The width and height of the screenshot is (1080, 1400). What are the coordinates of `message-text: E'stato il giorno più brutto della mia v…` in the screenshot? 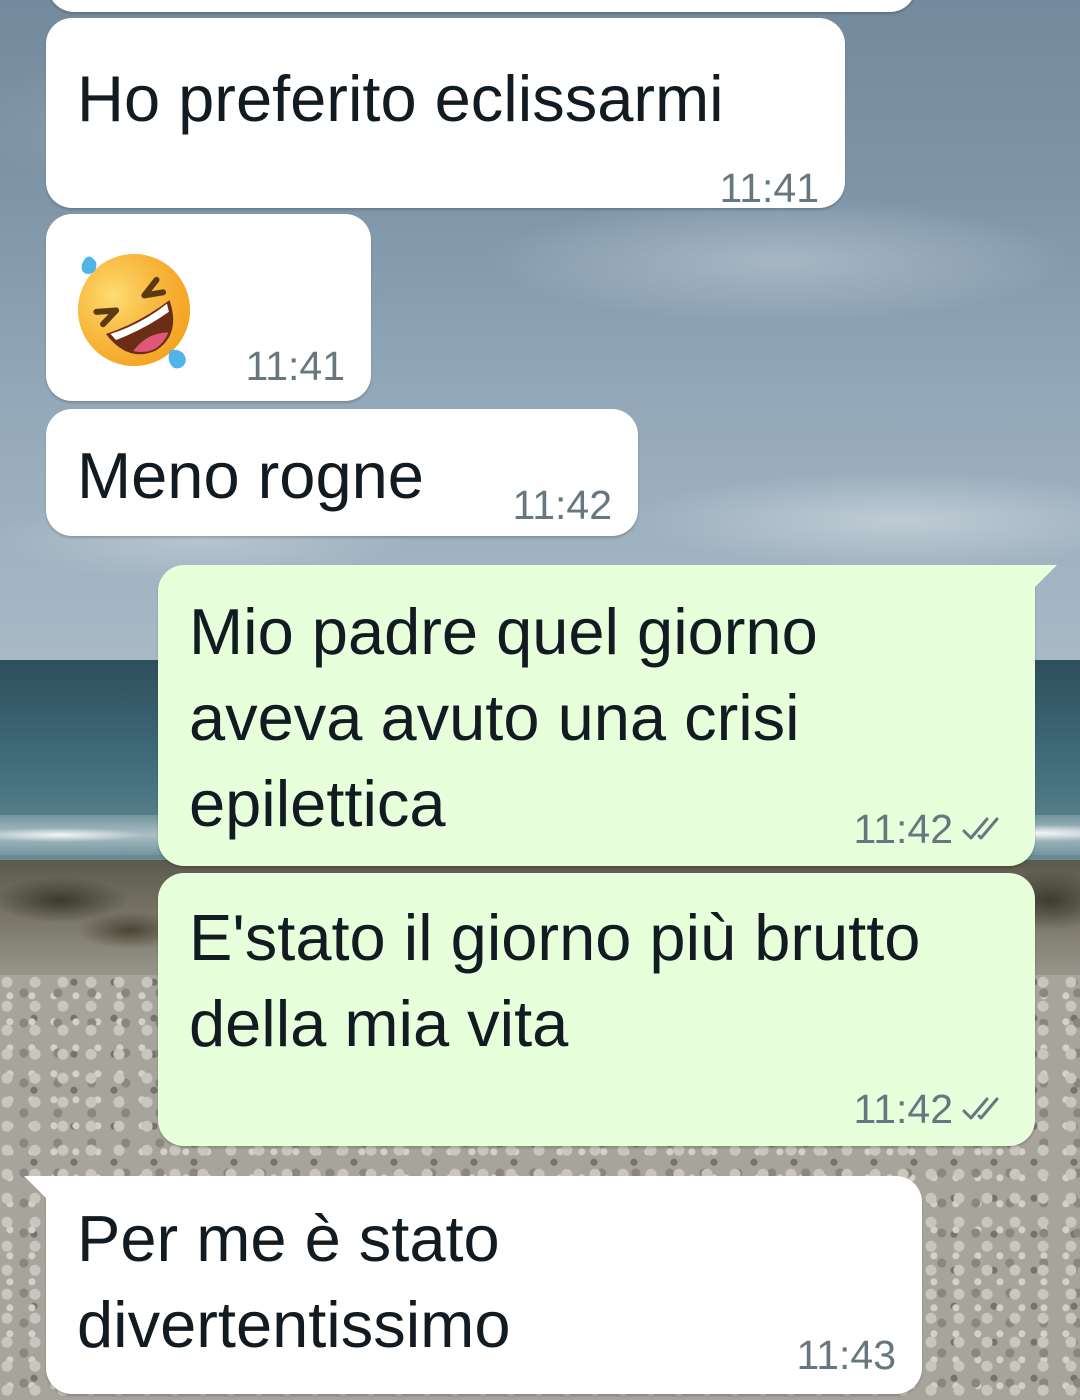 It's located at (555, 980).